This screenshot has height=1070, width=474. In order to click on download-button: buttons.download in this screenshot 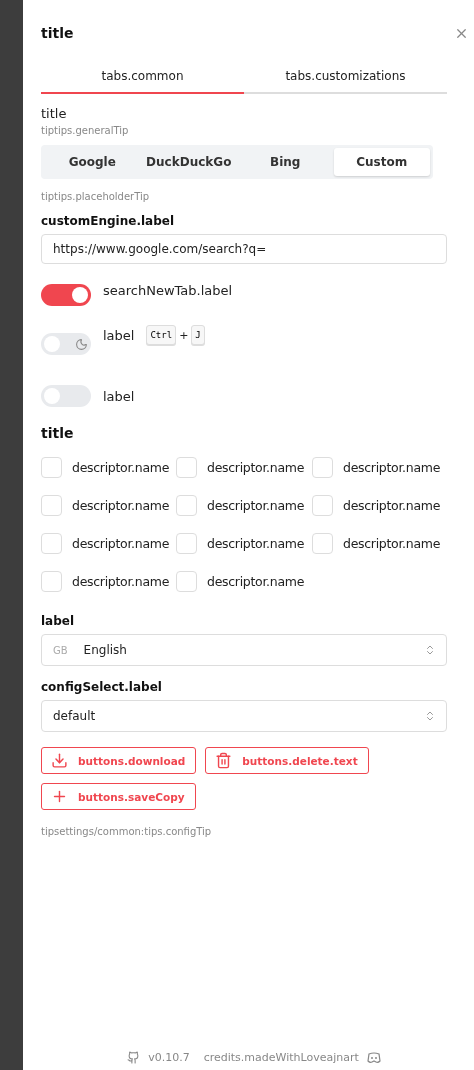, I will do `click(119, 760)`.